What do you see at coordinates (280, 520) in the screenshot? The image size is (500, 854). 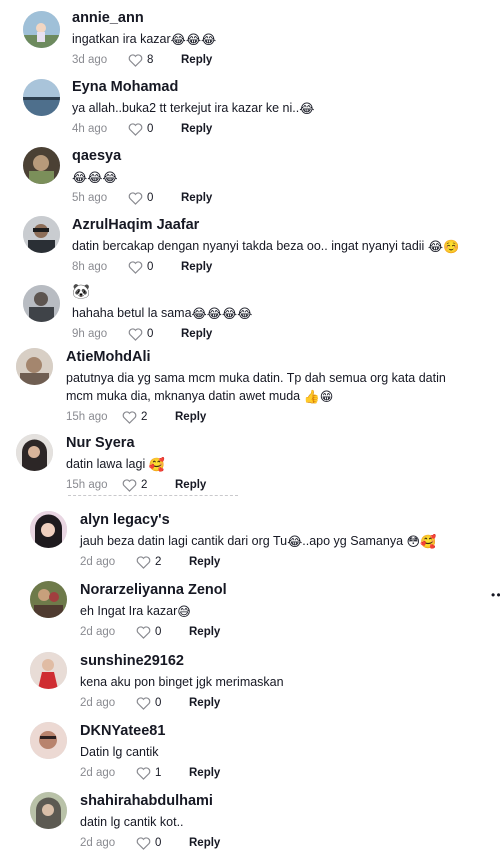 I see `comment-username: alyn legacy's` at bounding box center [280, 520].